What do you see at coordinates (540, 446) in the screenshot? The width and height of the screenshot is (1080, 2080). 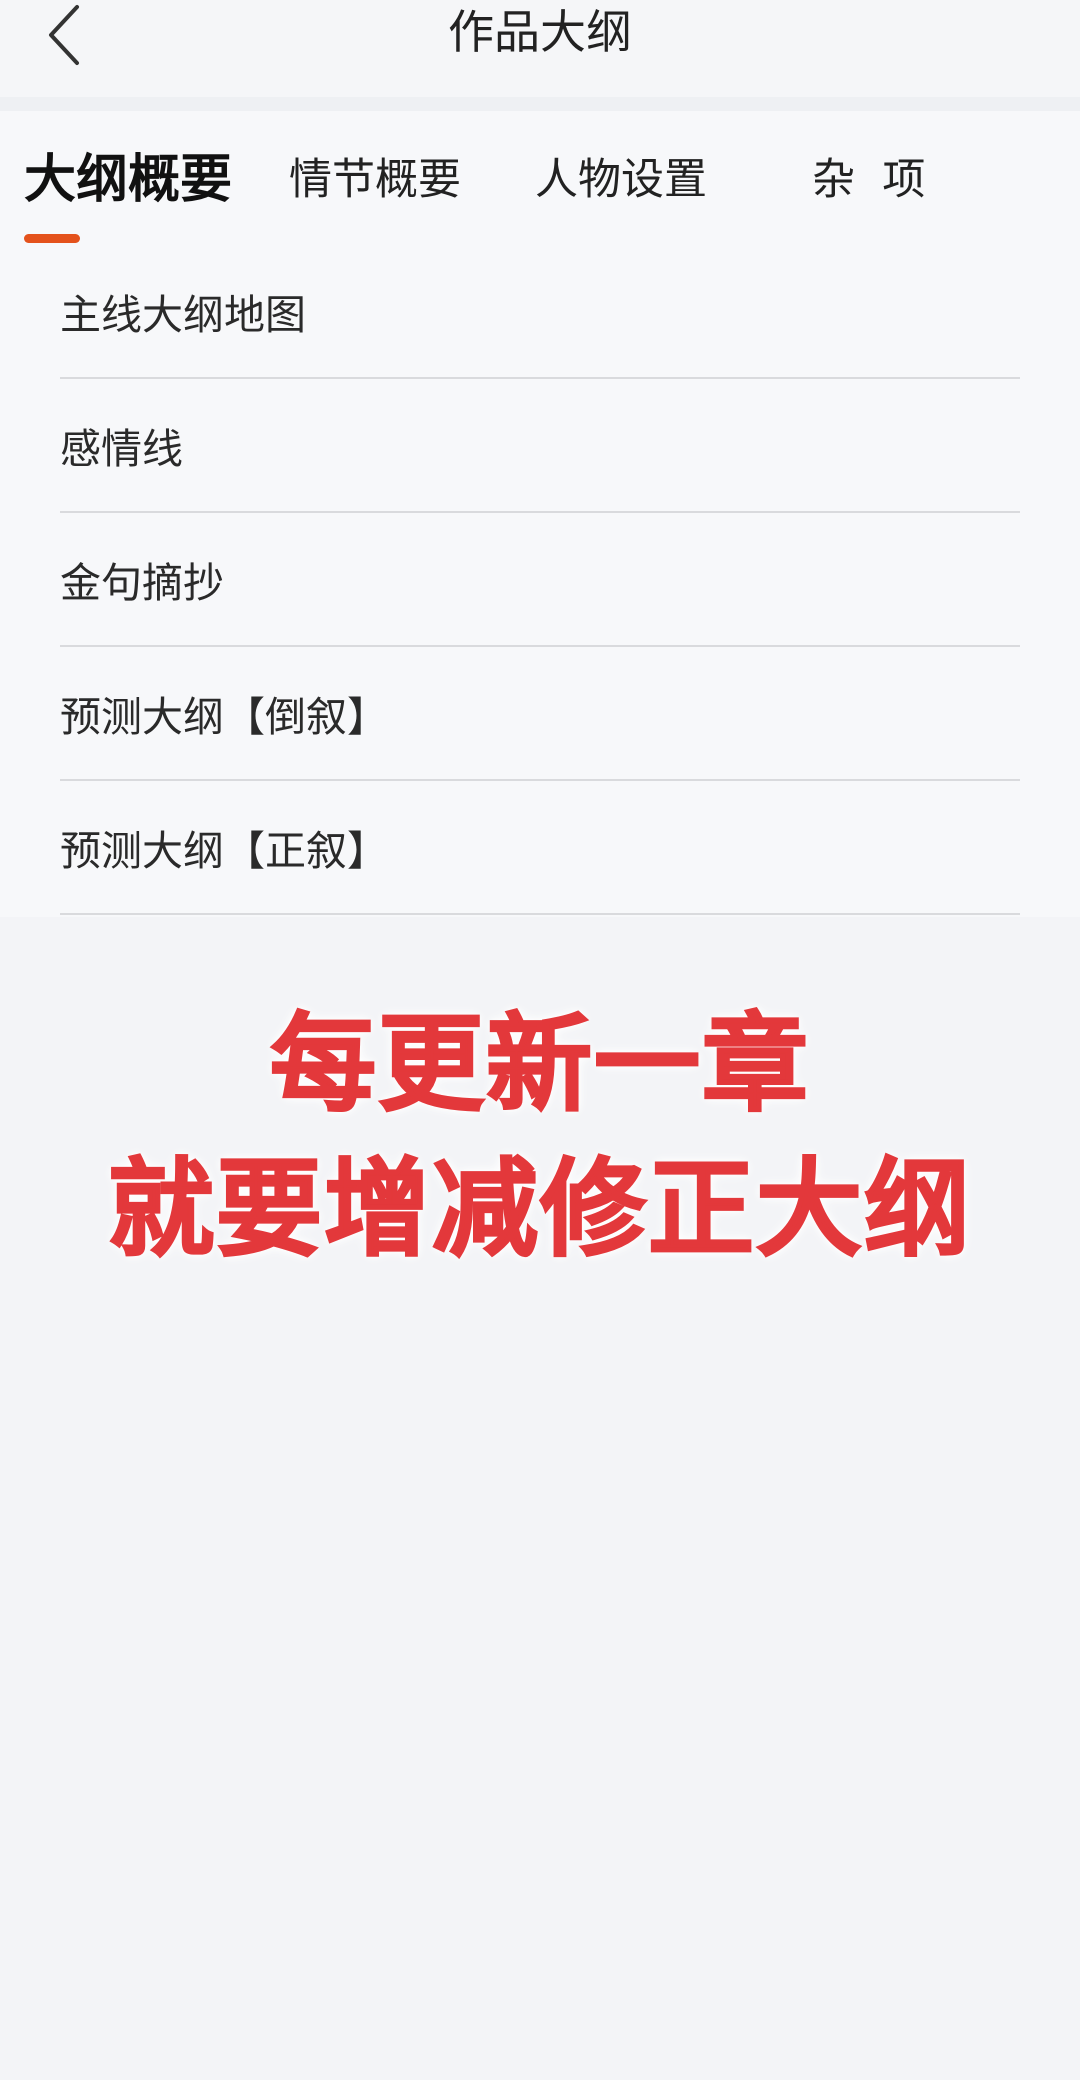 I see `list-item-romance-line: 感情线` at bounding box center [540, 446].